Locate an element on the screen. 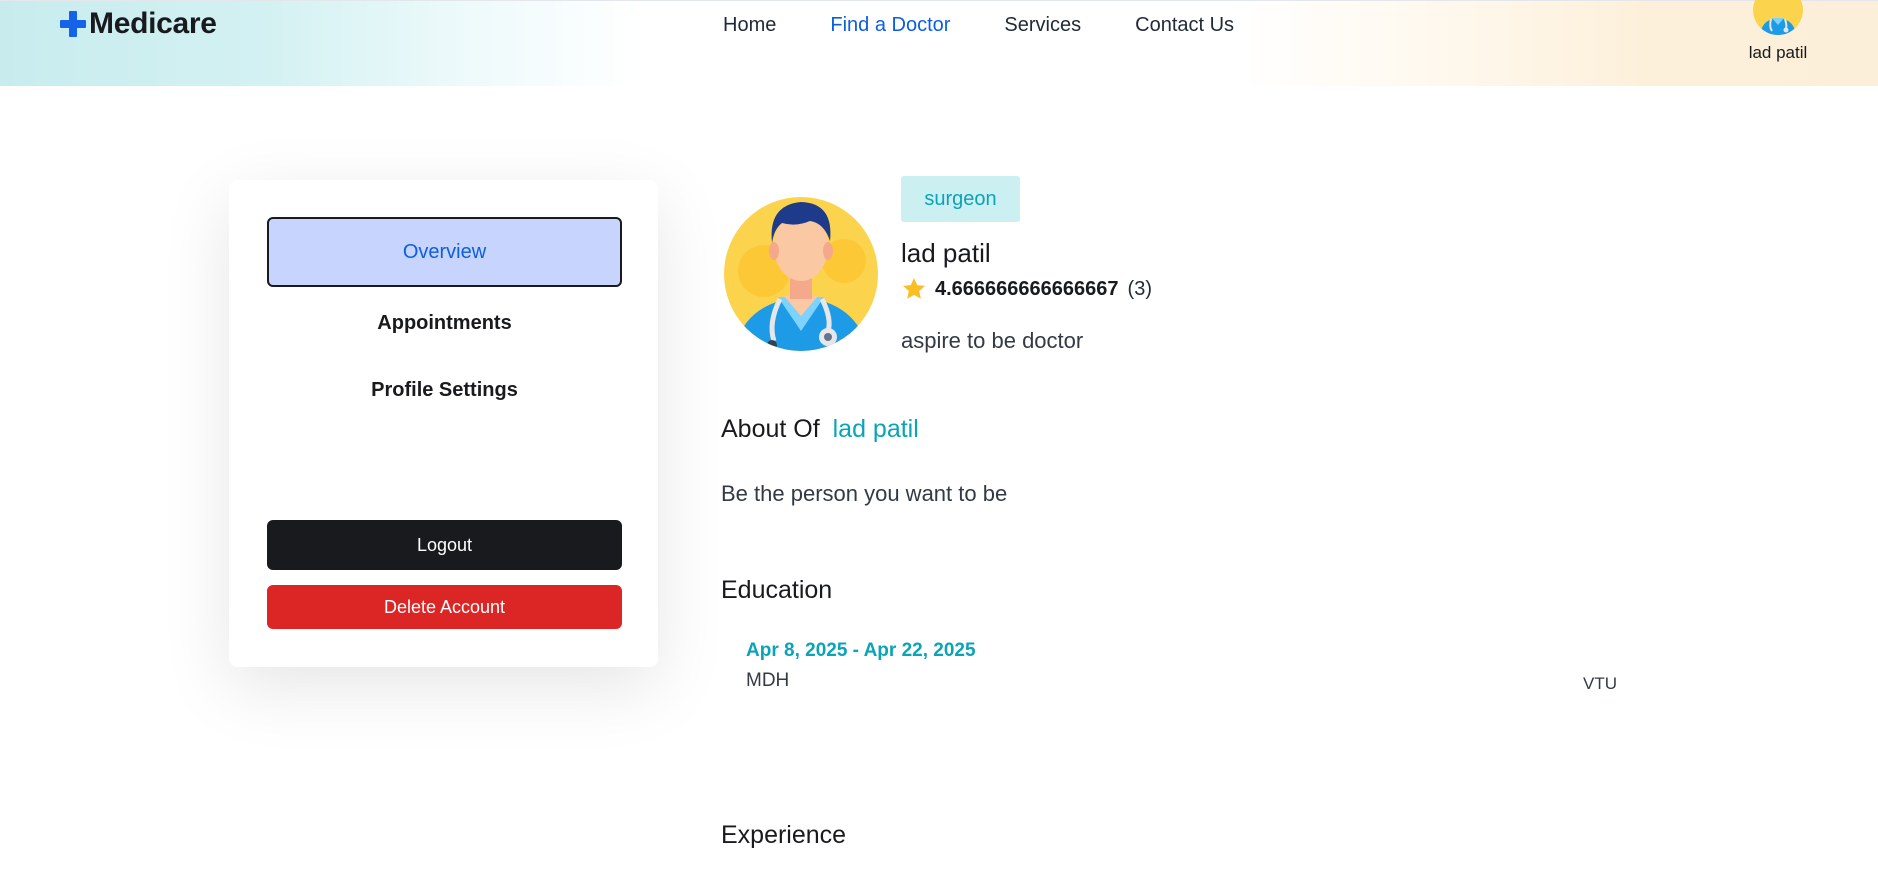  plus-cross-icon is located at coordinates (73, 24).